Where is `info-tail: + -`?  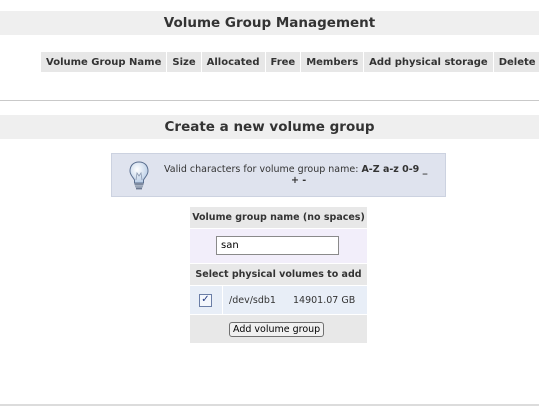
info-tail: + - is located at coordinates (299, 180).